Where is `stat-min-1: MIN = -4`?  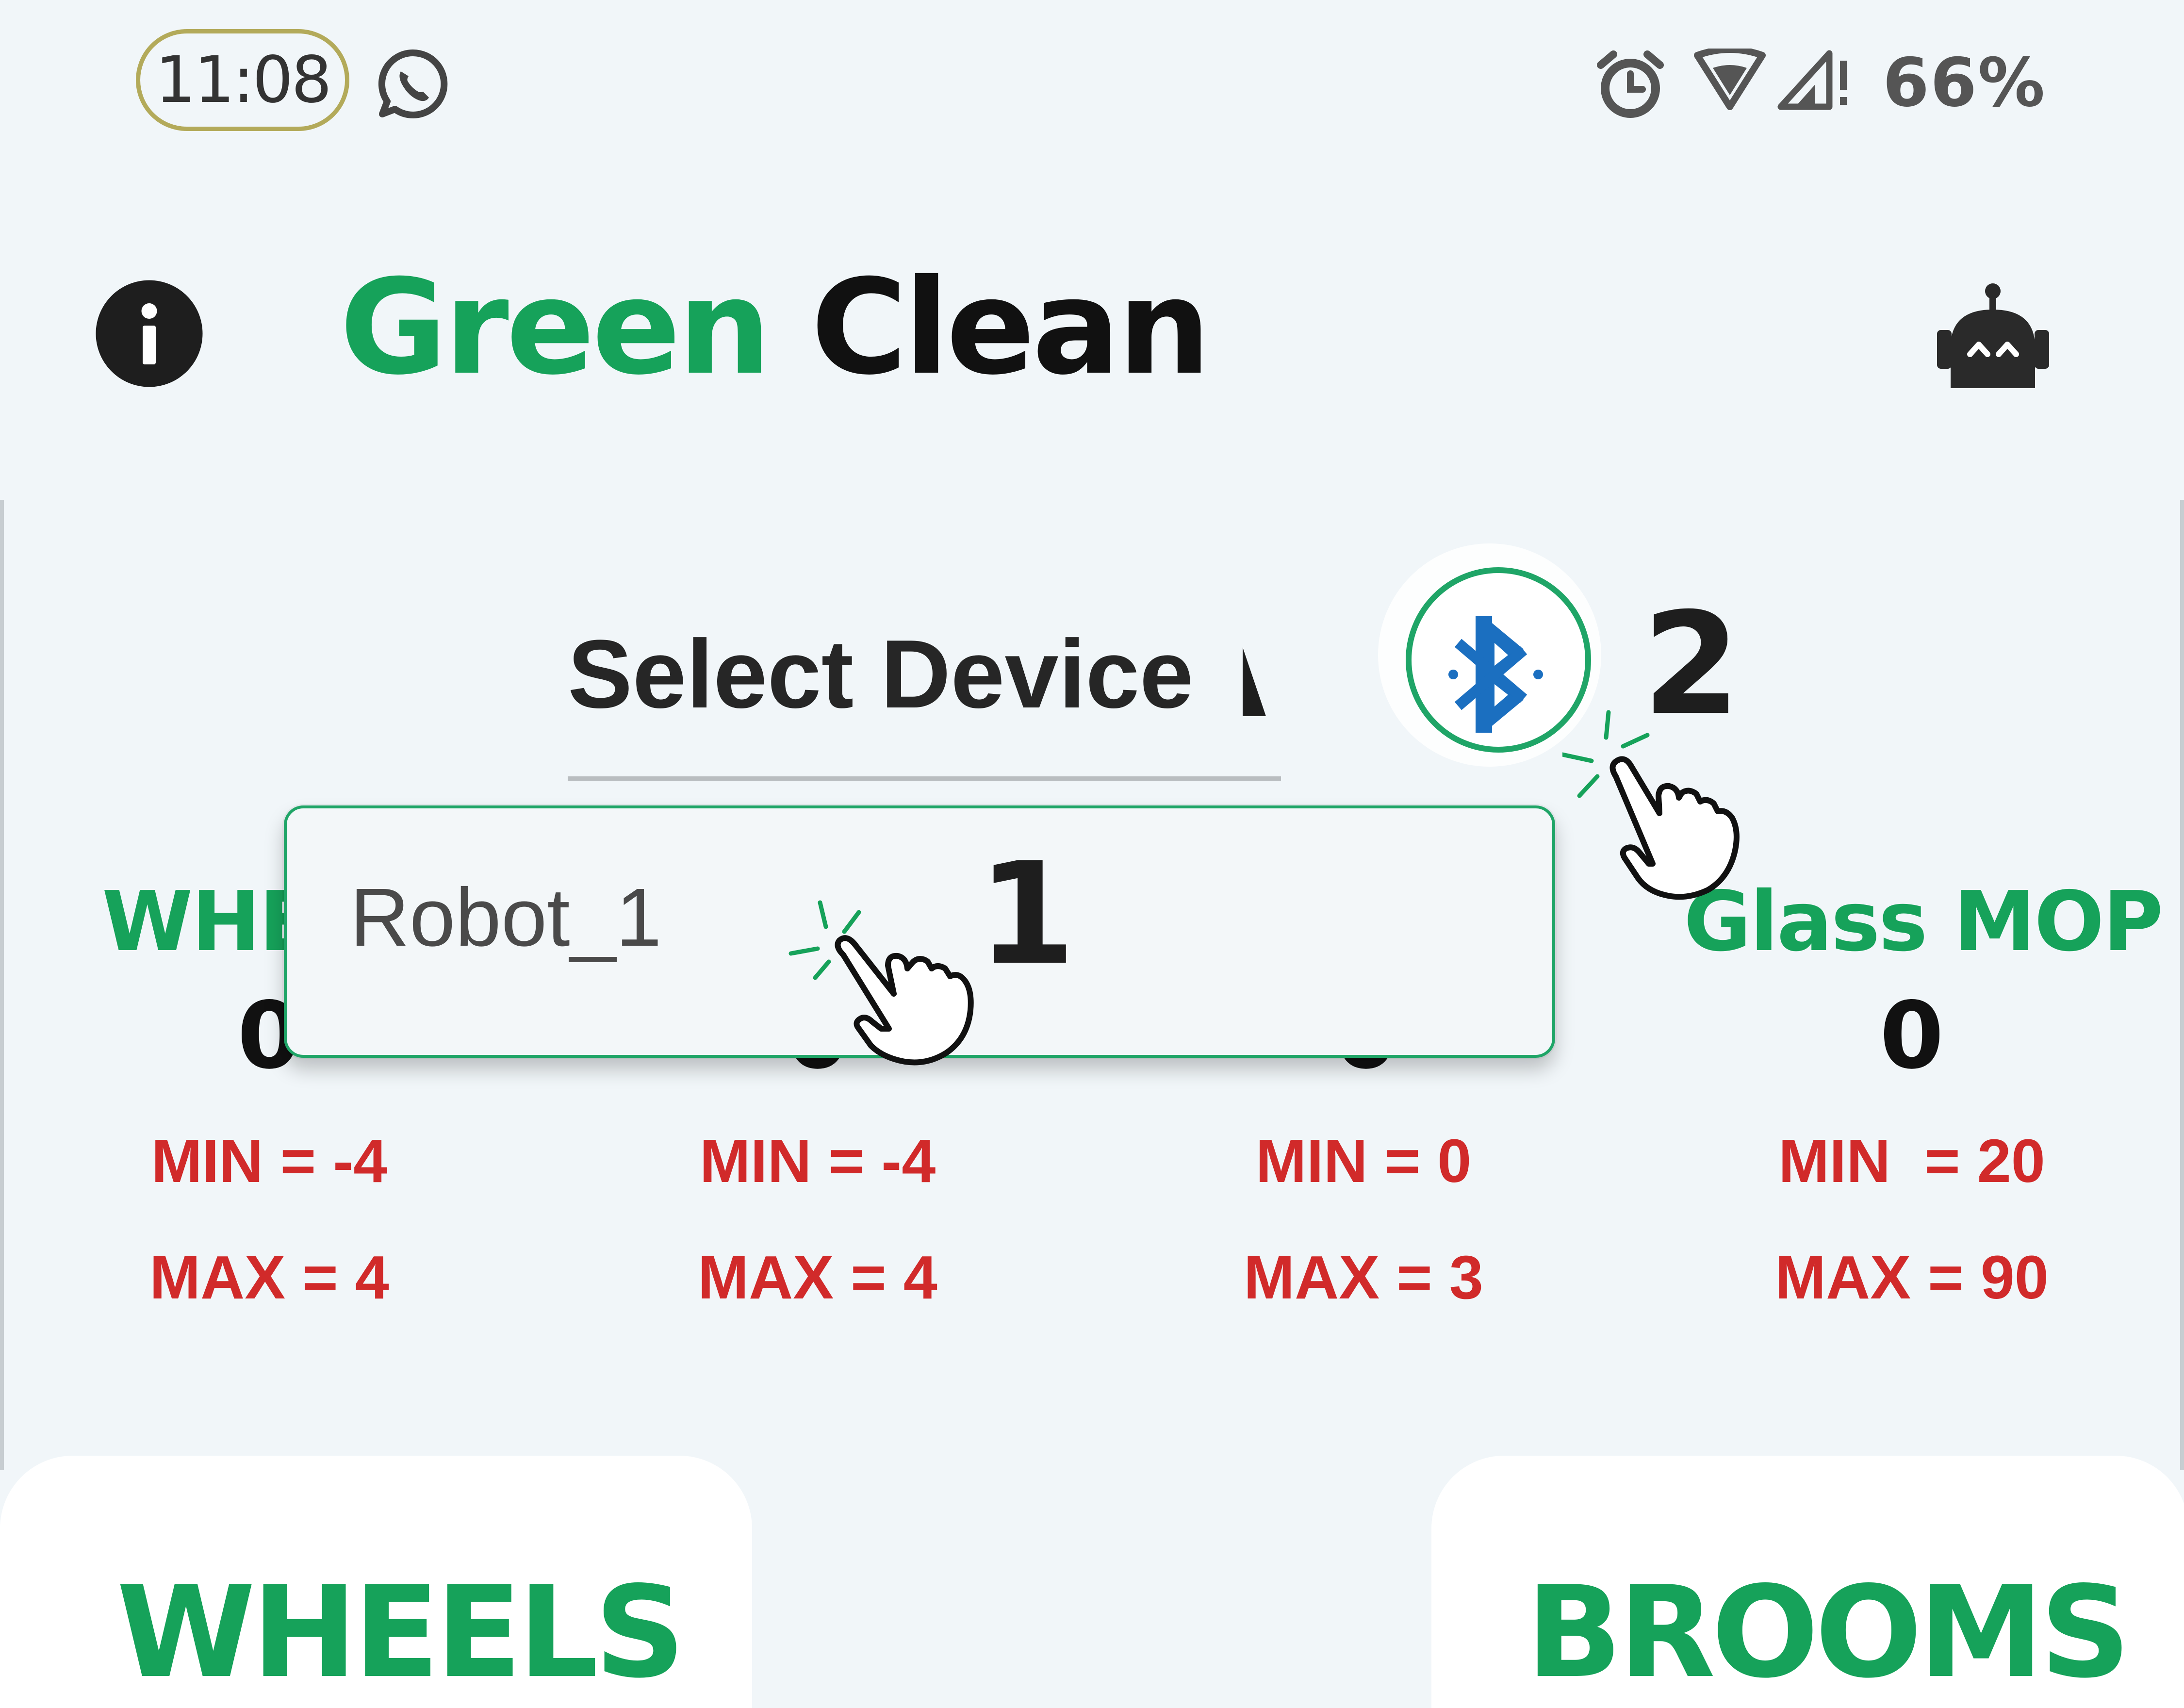 stat-min-1: MIN = -4 is located at coordinates (269, 1161).